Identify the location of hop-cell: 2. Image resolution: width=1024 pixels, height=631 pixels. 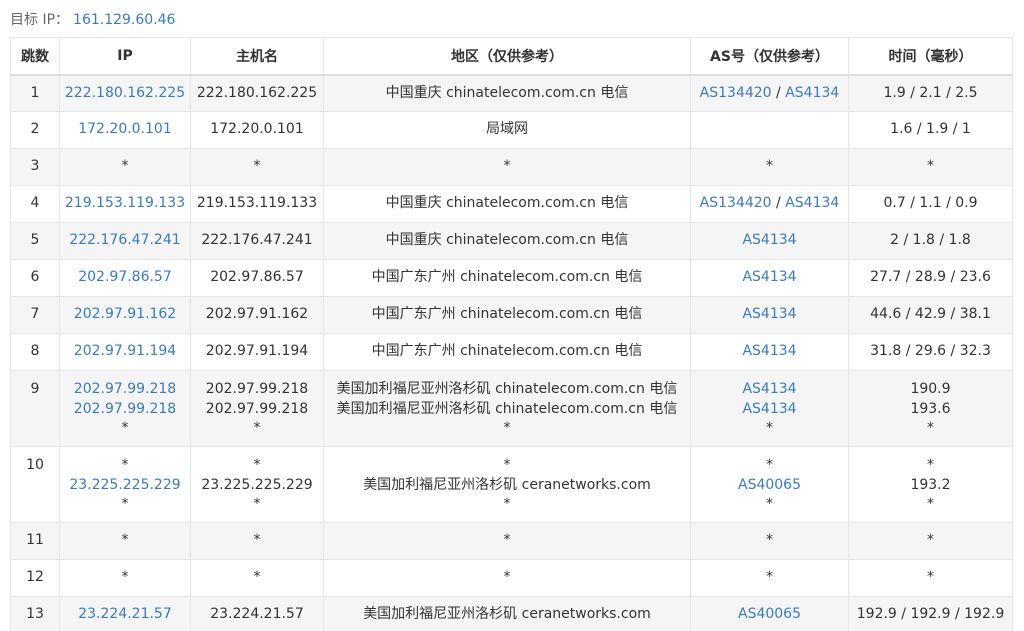
(35, 130).